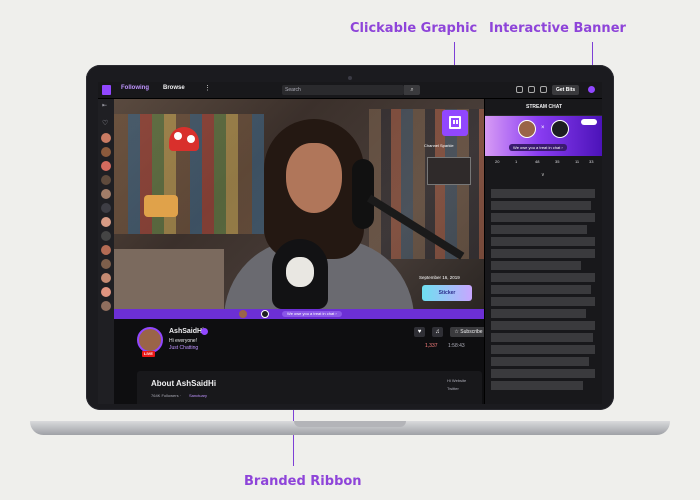  Describe the element at coordinates (449, 171) in the screenshot. I see `channel-card` at that location.